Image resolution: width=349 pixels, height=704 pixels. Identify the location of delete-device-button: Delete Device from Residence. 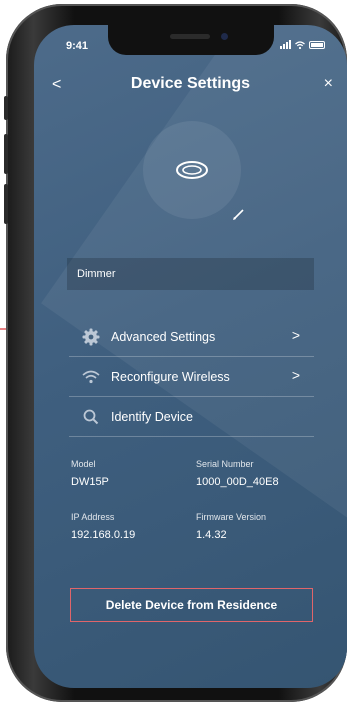
(191, 605).